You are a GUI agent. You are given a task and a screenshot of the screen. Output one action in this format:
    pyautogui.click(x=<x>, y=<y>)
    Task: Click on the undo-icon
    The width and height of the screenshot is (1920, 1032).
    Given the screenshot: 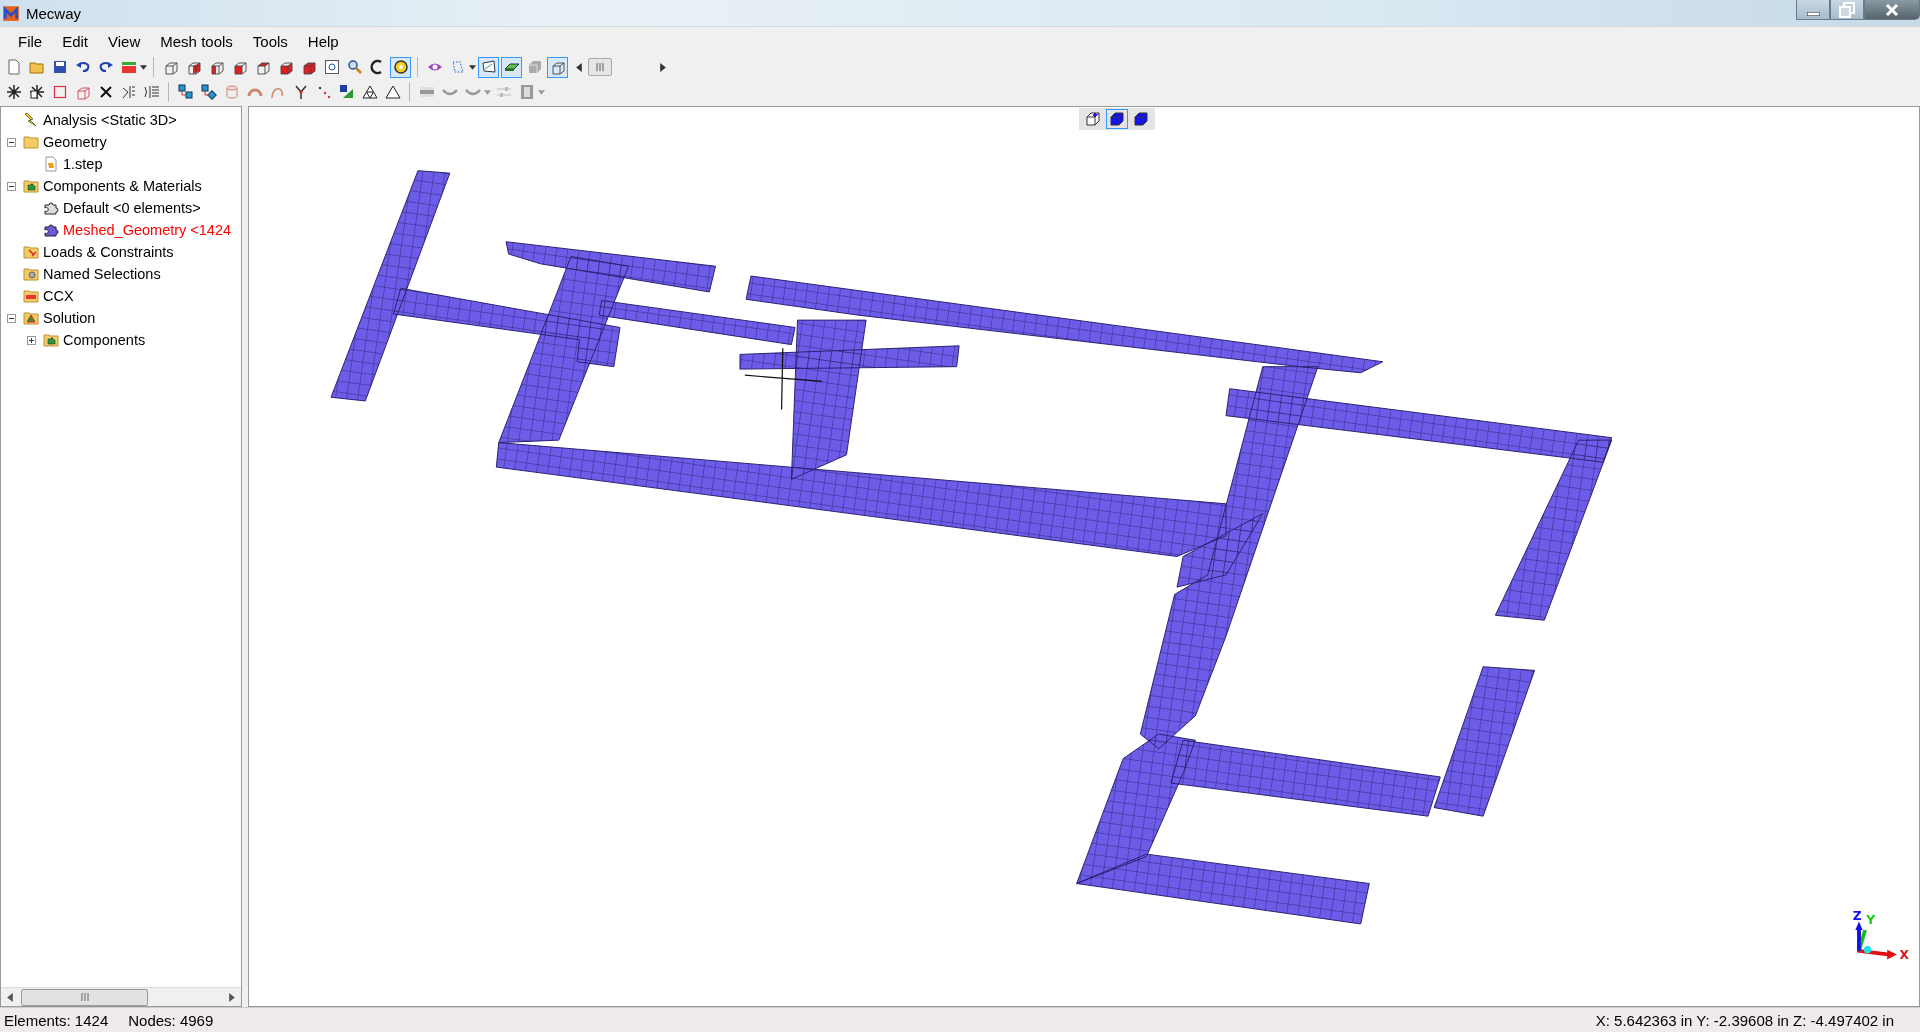 What is the action you would take?
    pyautogui.click(x=82, y=67)
    